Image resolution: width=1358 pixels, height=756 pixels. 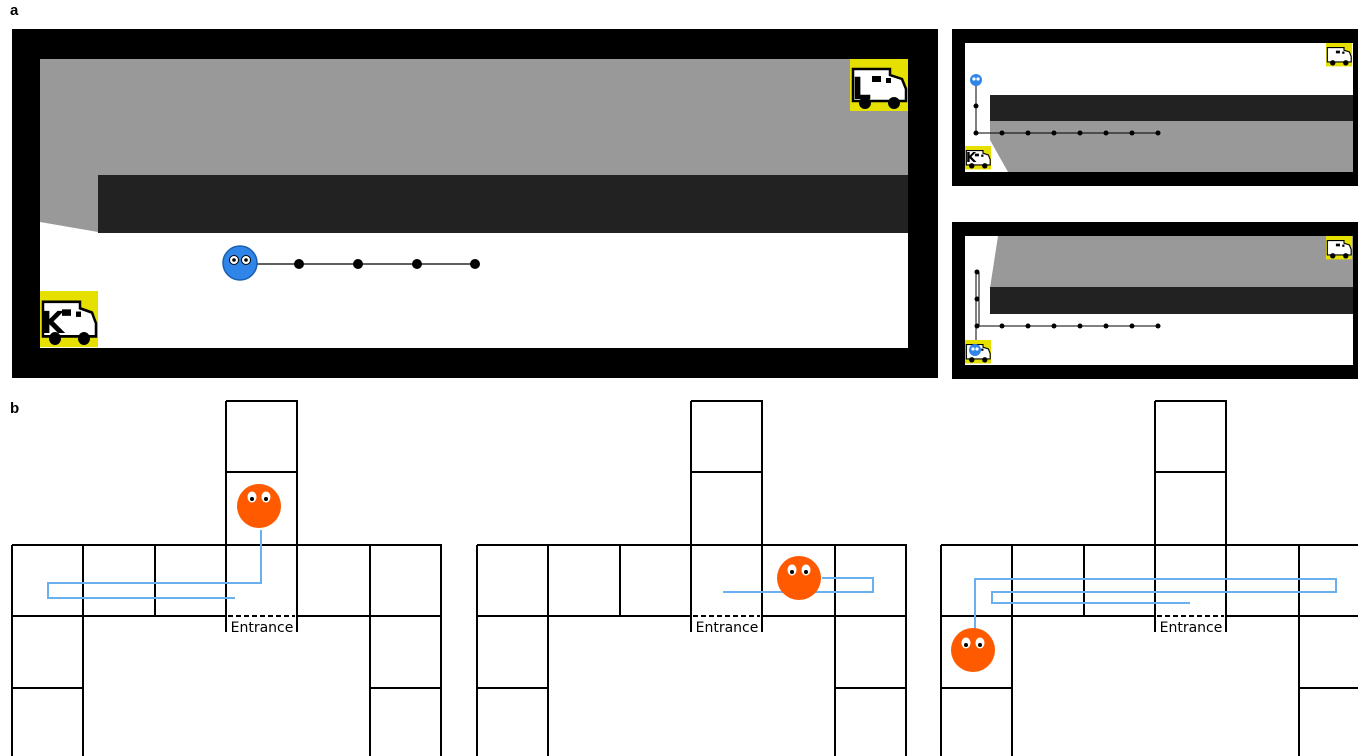 I want to click on main-wall, so click(x=503, y=204).